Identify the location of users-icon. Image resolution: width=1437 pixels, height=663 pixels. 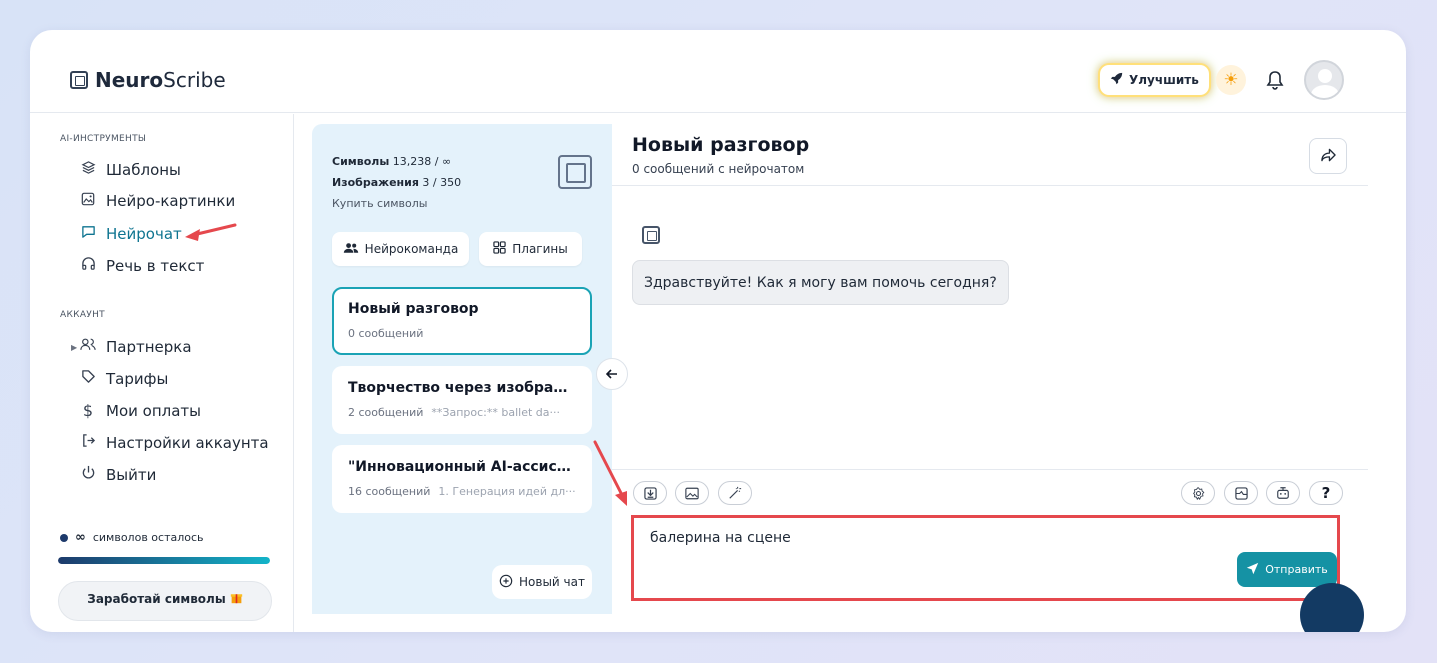
(88, 346).